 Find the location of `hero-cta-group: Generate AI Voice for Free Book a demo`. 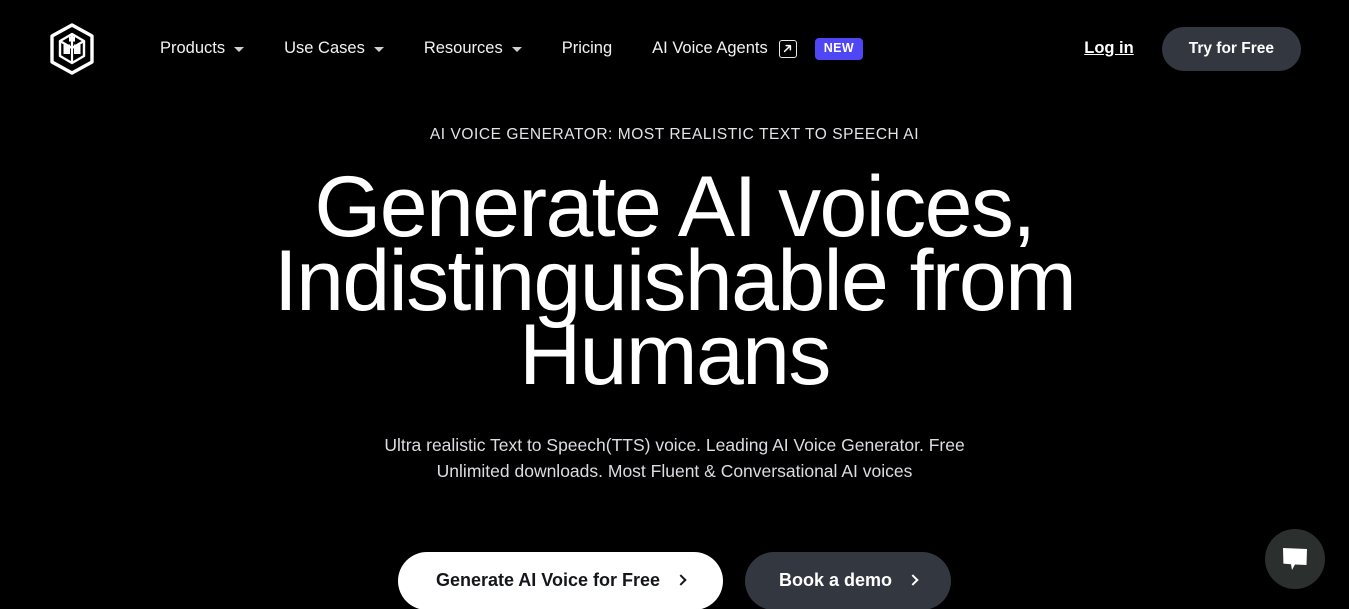

hero-cta-group: Generate AI Voice for Free Book a demo is located at coordinates (674, 580).